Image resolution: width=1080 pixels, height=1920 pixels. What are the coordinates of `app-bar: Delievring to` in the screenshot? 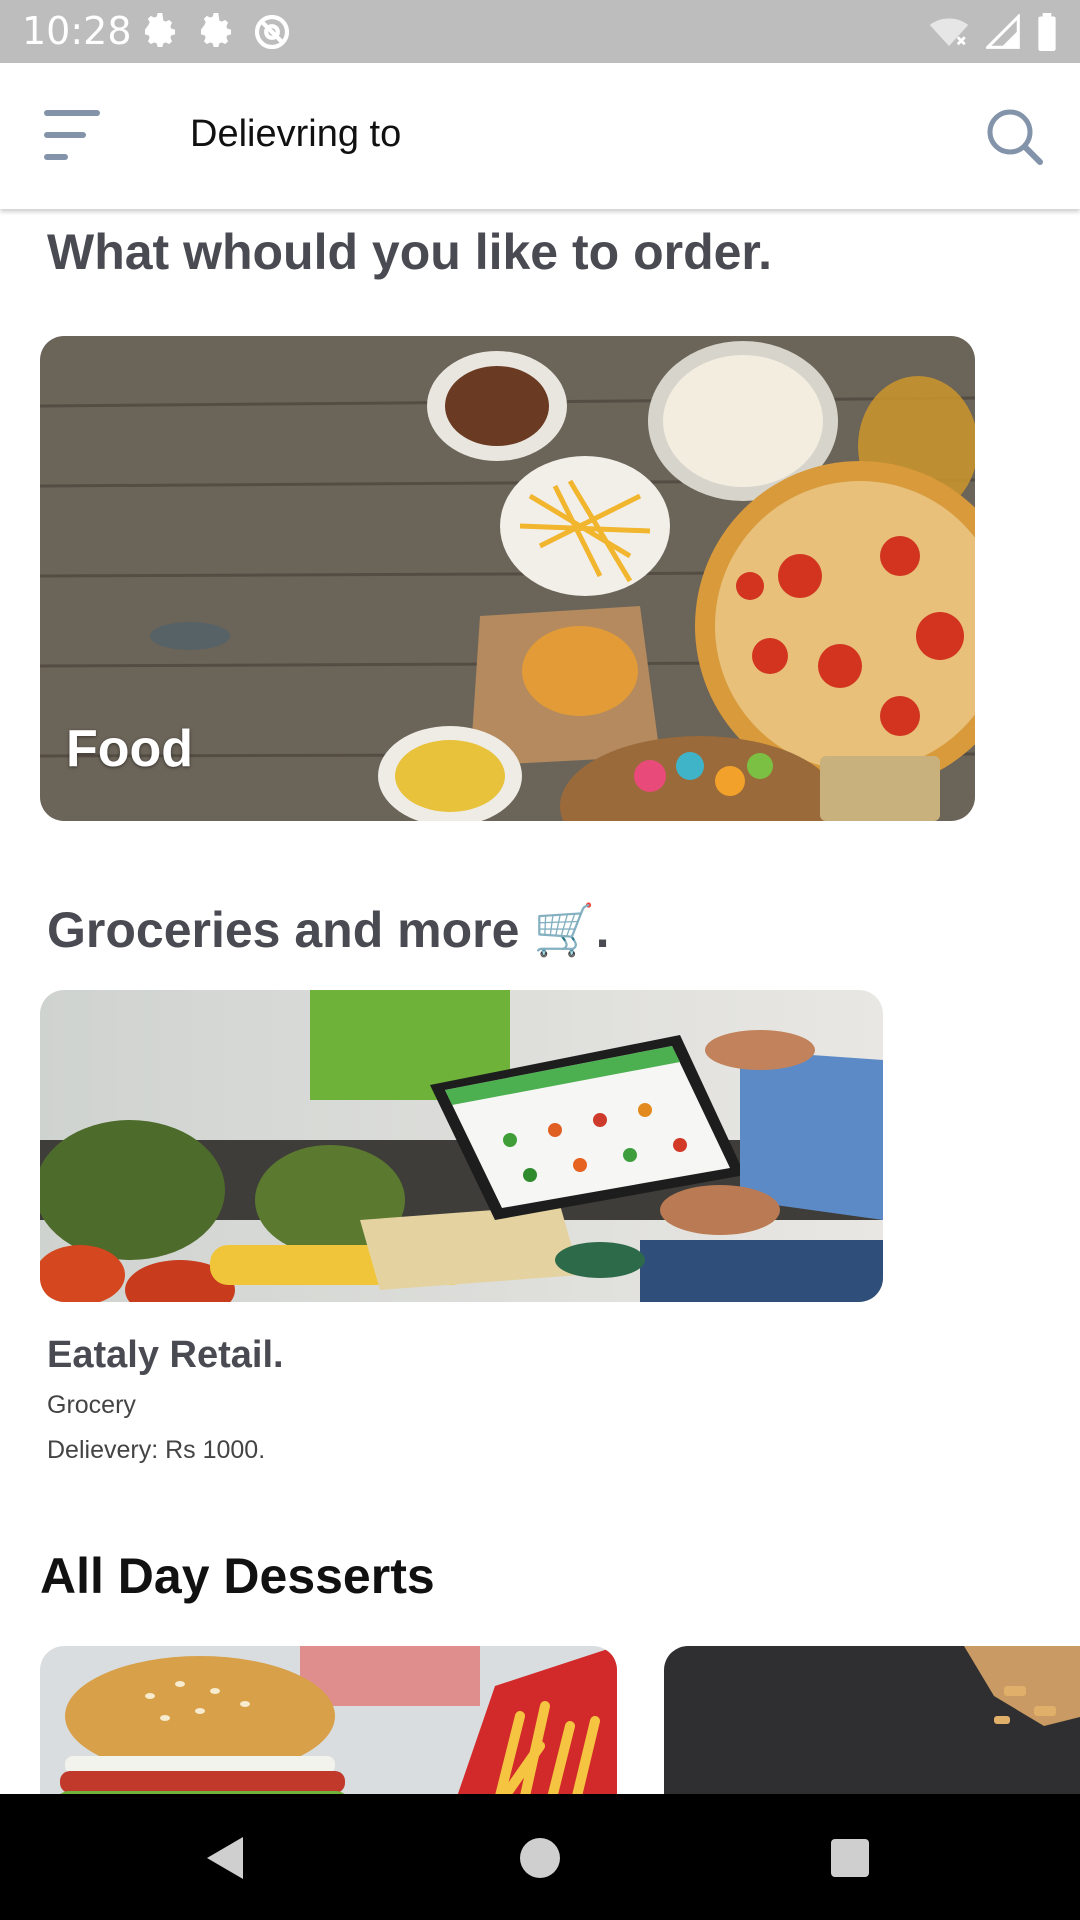 It's located at (540, 136).